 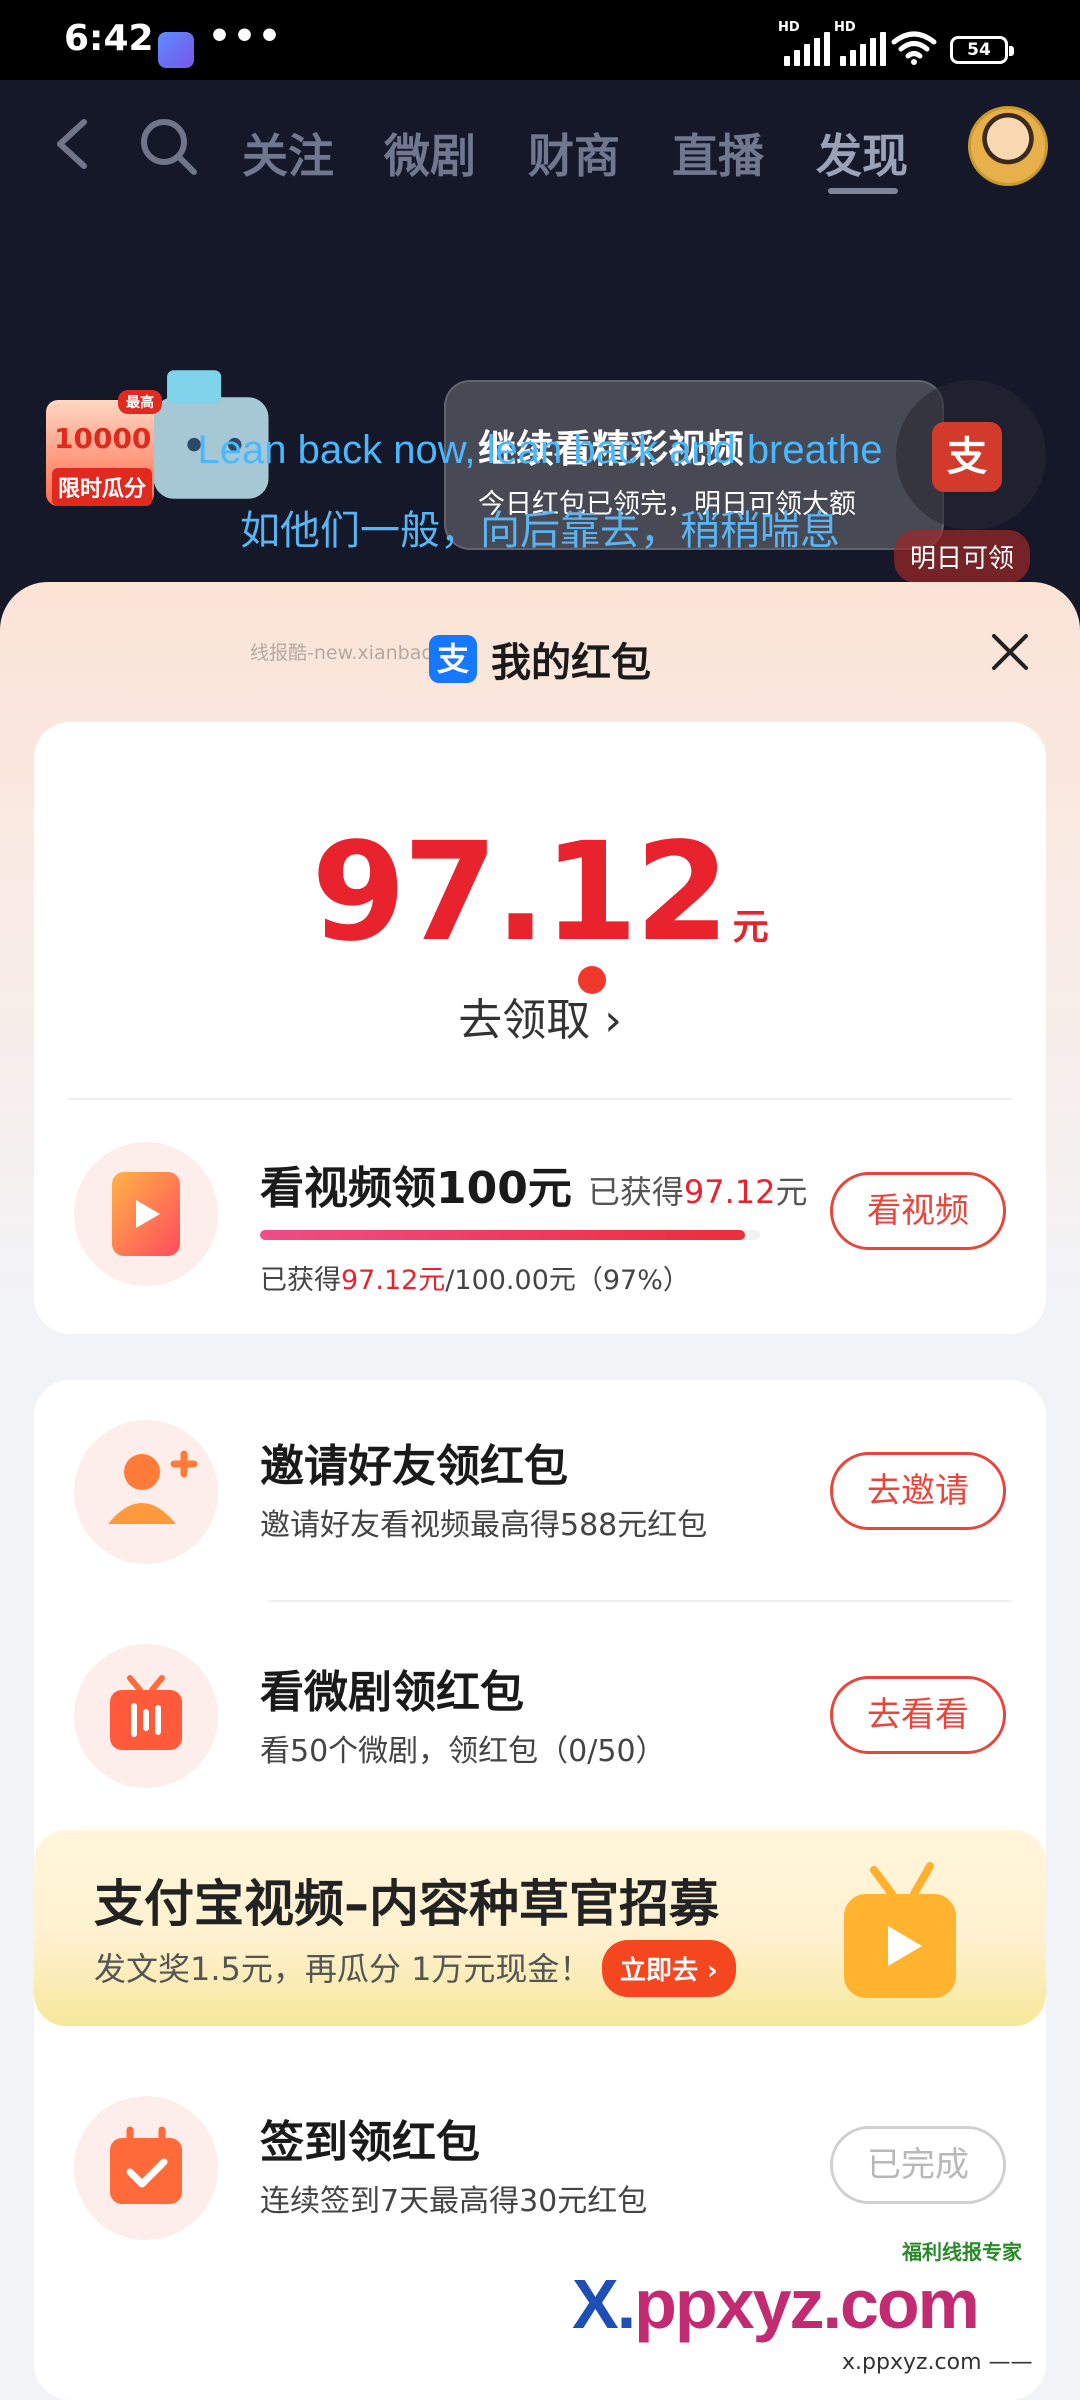 What do you see at coordinates (463, 1751) in the screenshot?
I see `drama-task-subtitle: 看50个微剧，领红包（0/50）` at bounding box center [463, 1751].